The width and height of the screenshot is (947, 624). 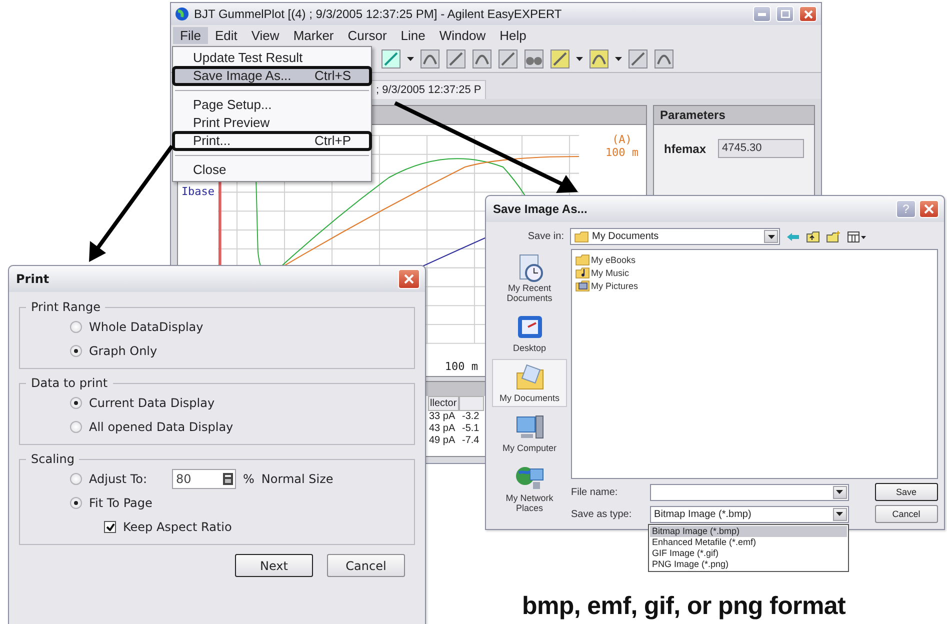 I want to click on menu-item: Marker, so click(x=313, y=35).